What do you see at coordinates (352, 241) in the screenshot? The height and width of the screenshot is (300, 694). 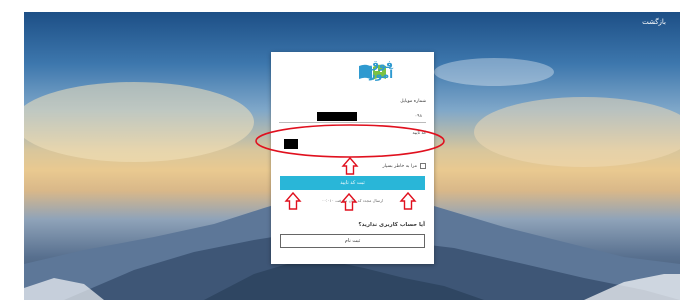 I see `signup-button: ثبت نام` at bounding box center [352, 241].